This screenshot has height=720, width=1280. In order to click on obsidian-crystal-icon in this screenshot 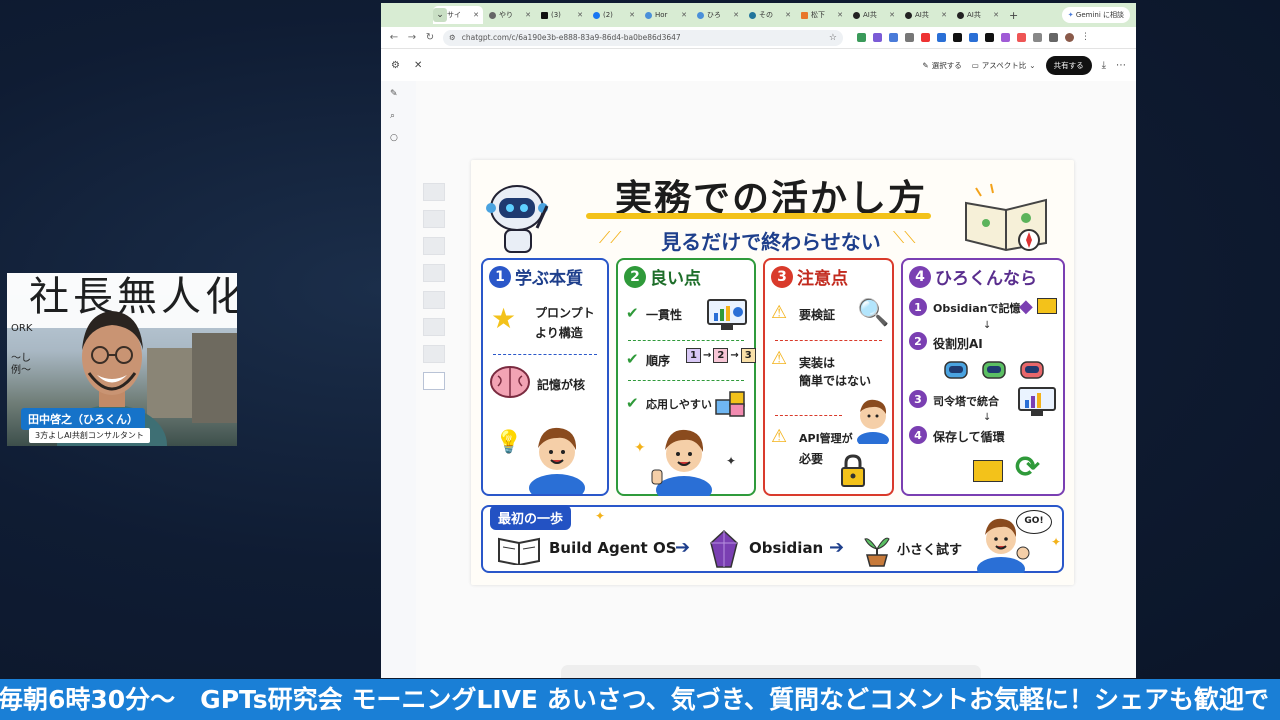, I will do `click(724, 548)`.